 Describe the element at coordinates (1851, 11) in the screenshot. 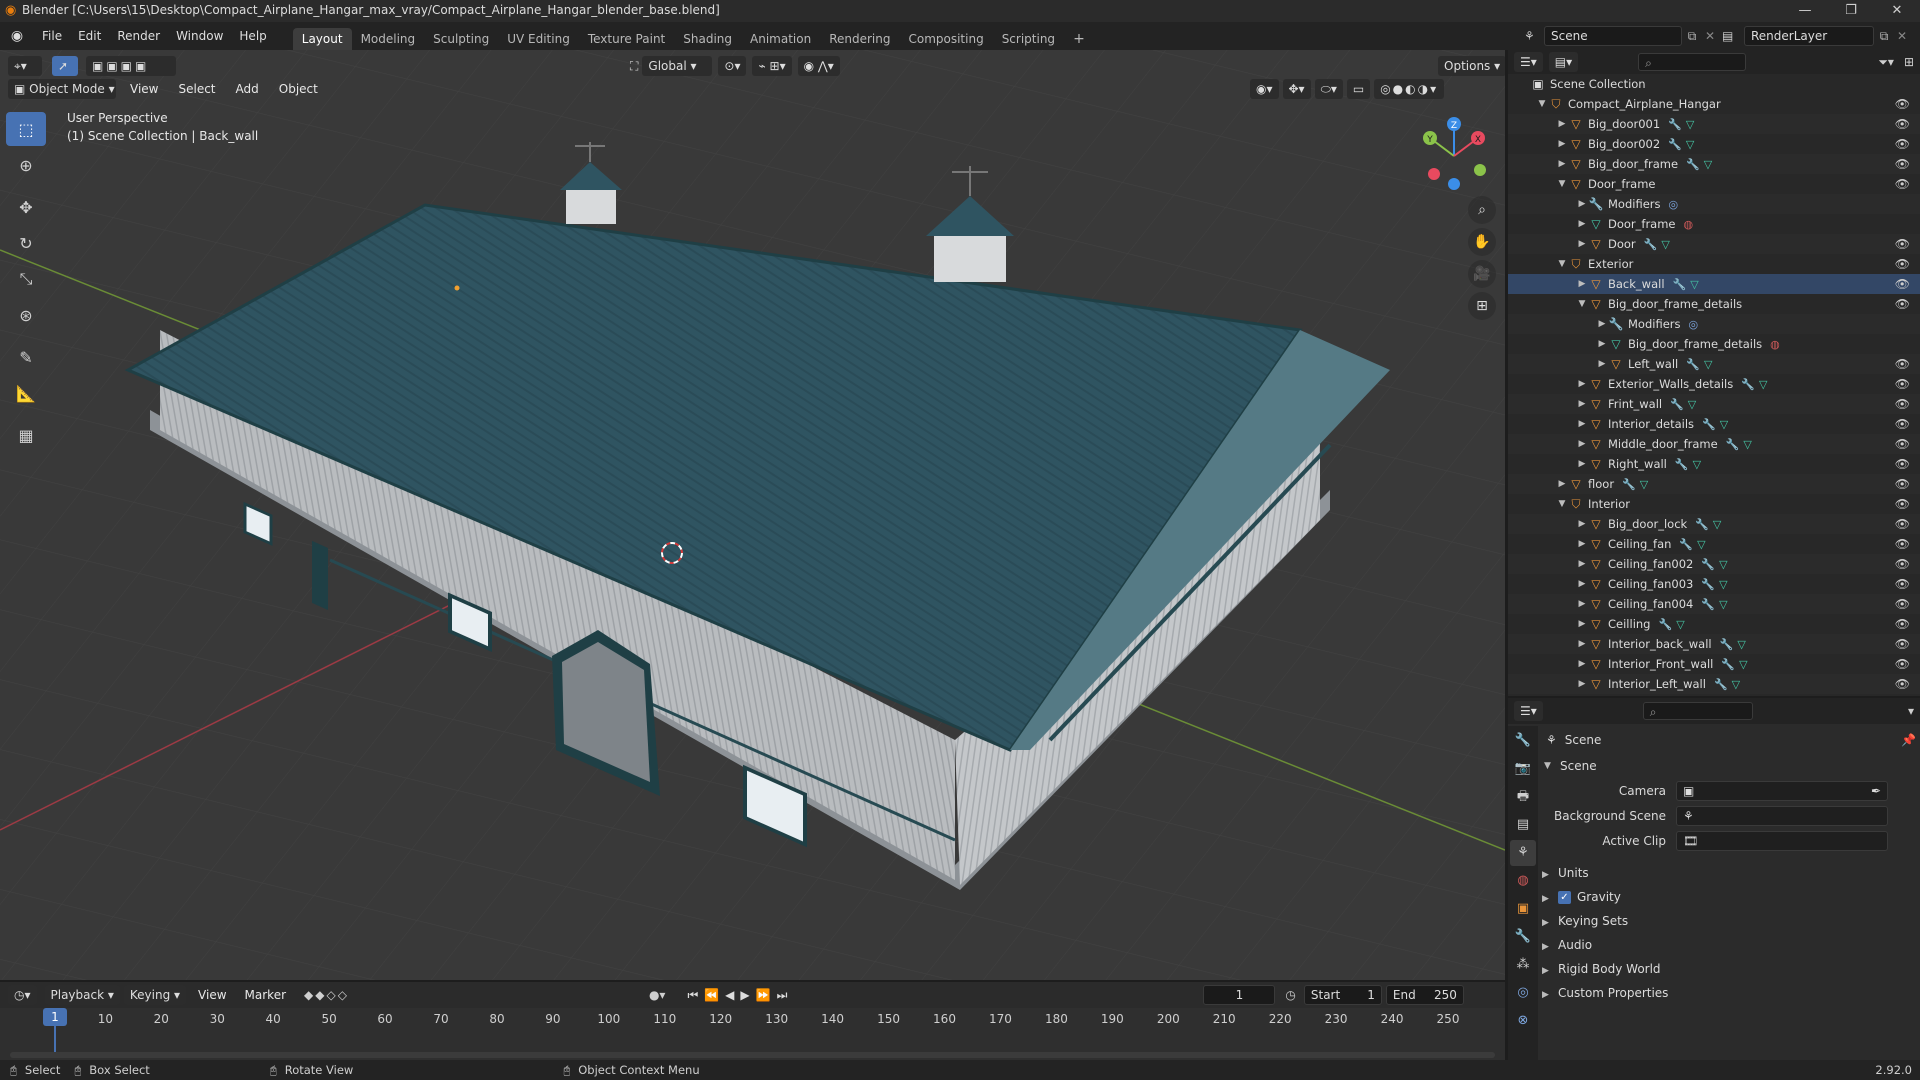

I see `maximize-icon: ❐` at that location.